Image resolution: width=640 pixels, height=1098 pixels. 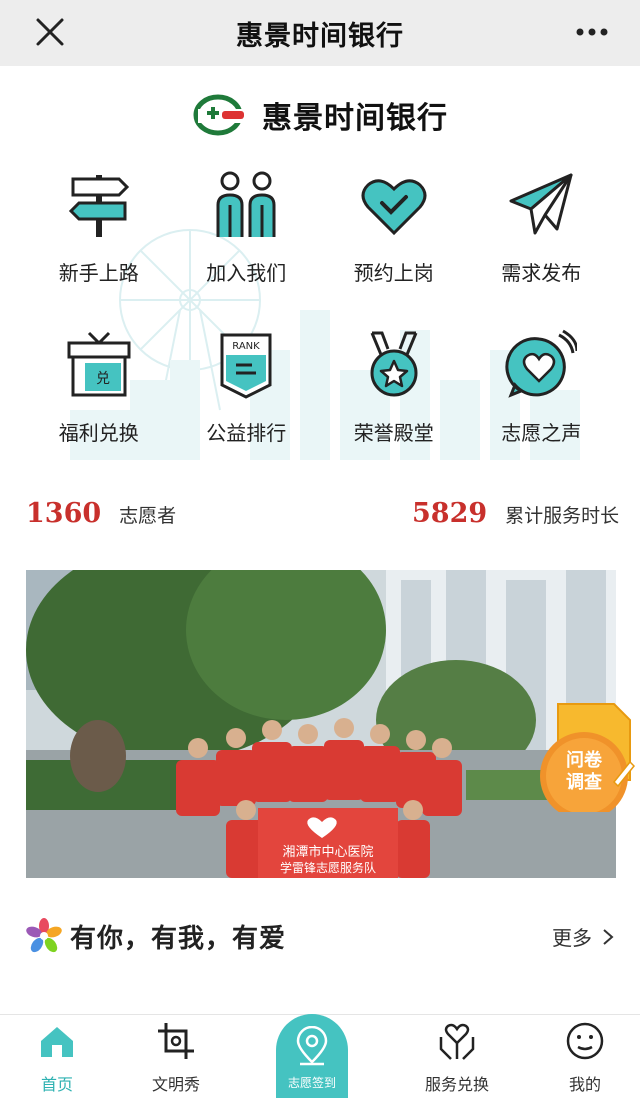 I want to click on location-pin-icon, so click(x=312, y=1046).